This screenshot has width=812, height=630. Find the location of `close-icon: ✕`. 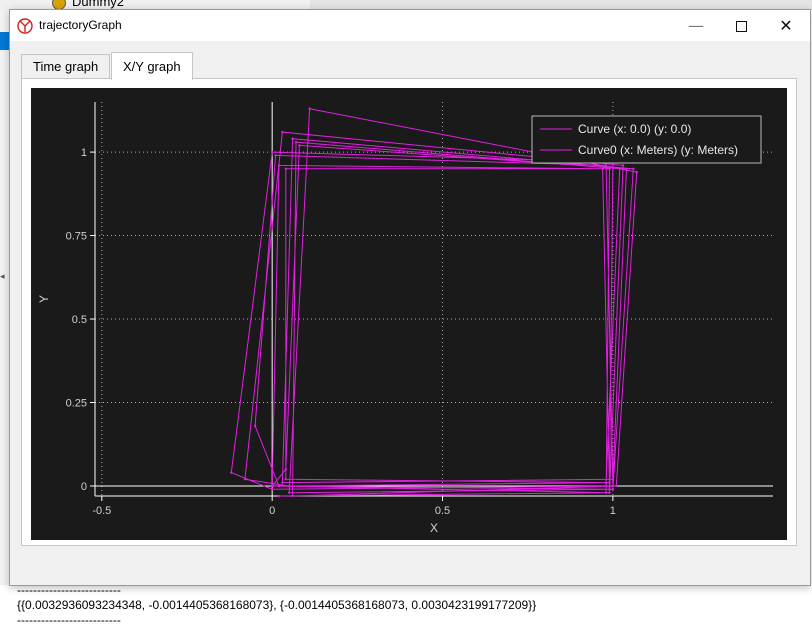

close-icon: ✕ is located at coordinates (786, 25).